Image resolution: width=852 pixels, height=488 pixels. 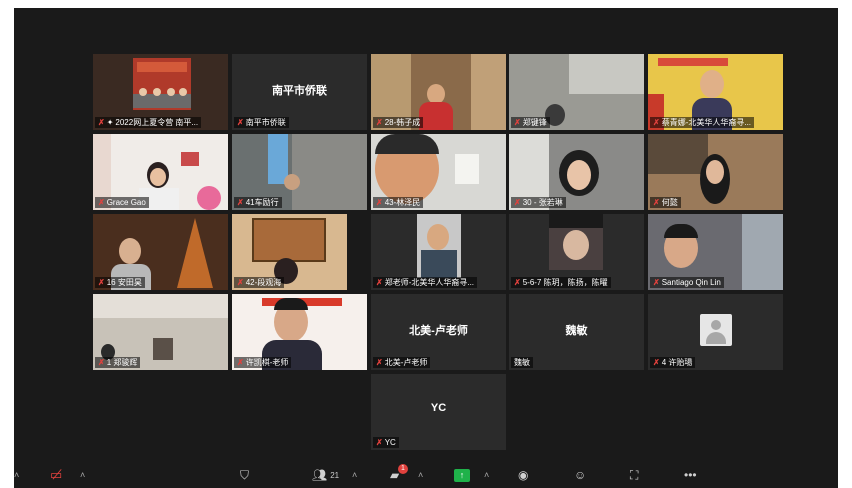 I want to click on reactions-button: ☺, so click(x=580, y=475).